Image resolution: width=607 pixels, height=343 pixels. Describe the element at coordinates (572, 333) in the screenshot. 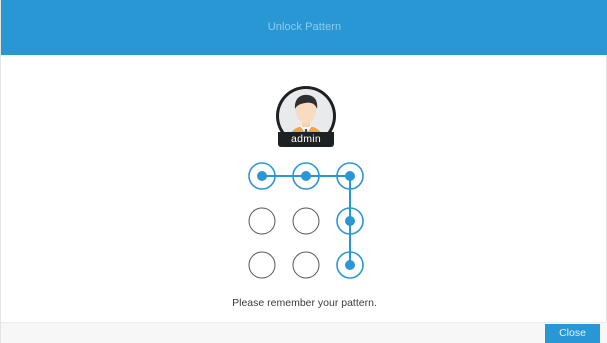

I see `close-button: Close` at that location.